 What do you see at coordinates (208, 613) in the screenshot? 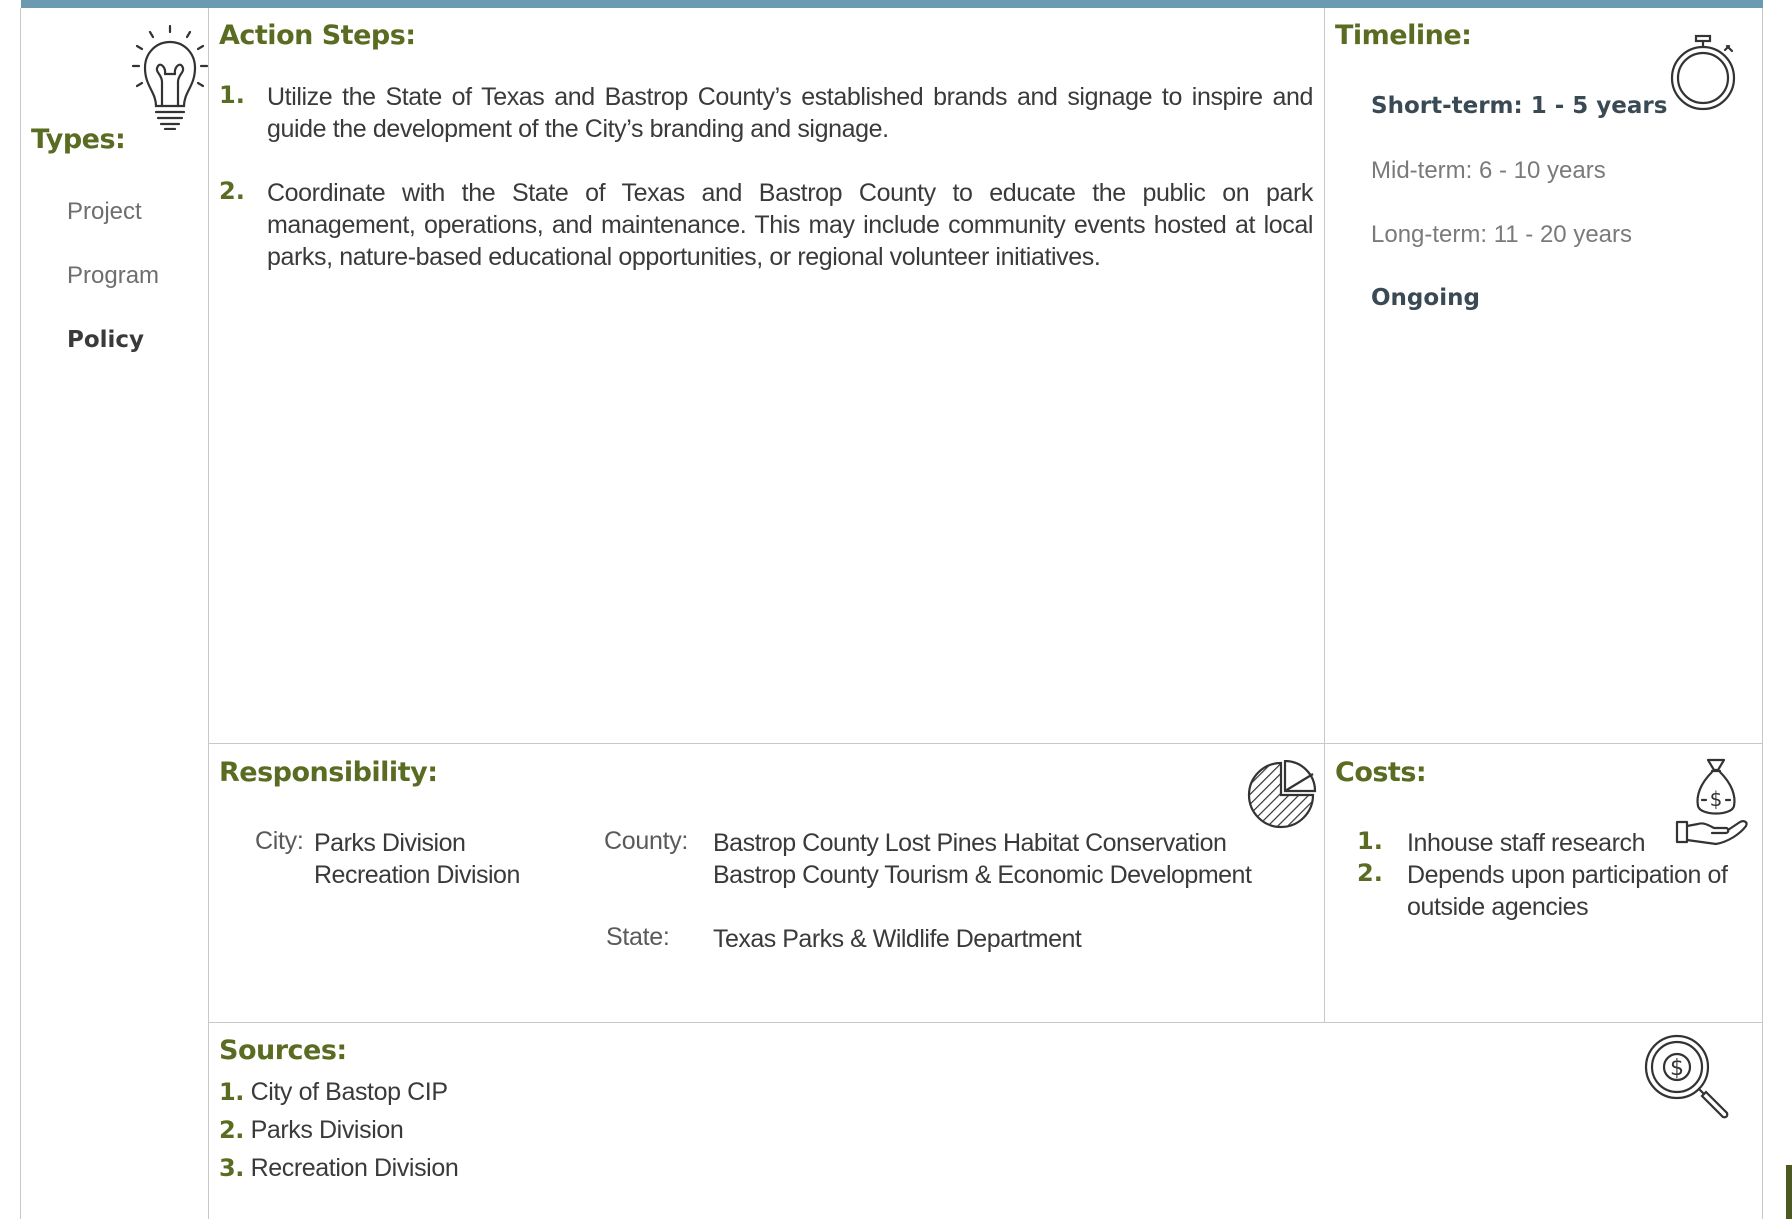
I see `types-column-divider` at bounding box center [208, 613].